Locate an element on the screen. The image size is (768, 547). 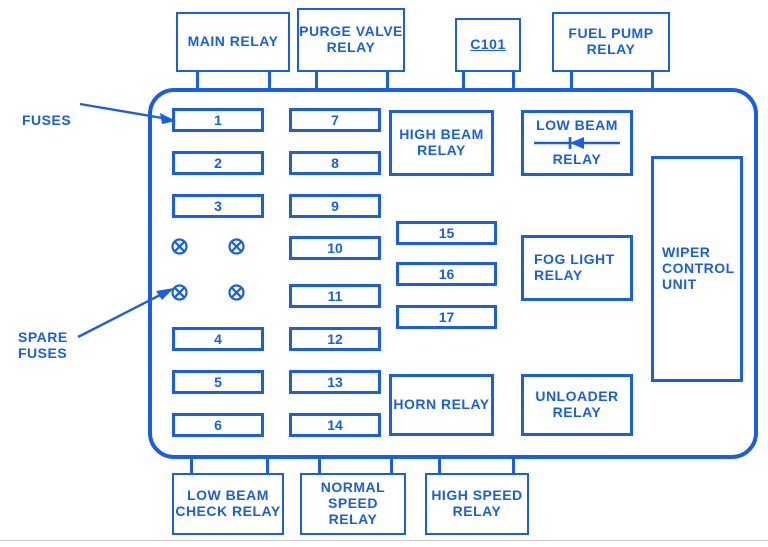
fuse-2: 2 is located at coordinates (218, 163).